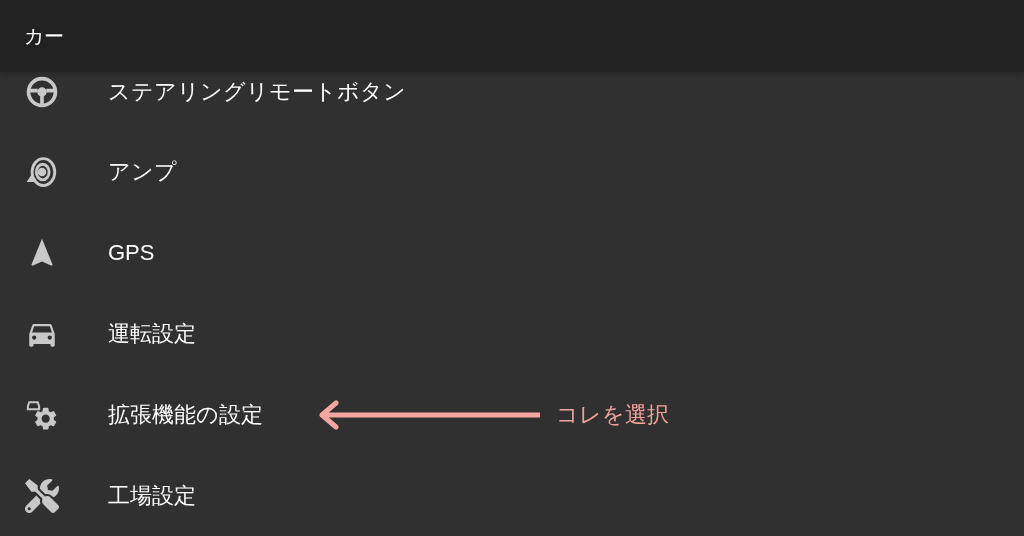 The width and height of the screenshot is (1024, 536). Describe the element at coordinates (512, 101) in the screenshot. I see `settings-item: ステアリングリモートボタン` at that location.